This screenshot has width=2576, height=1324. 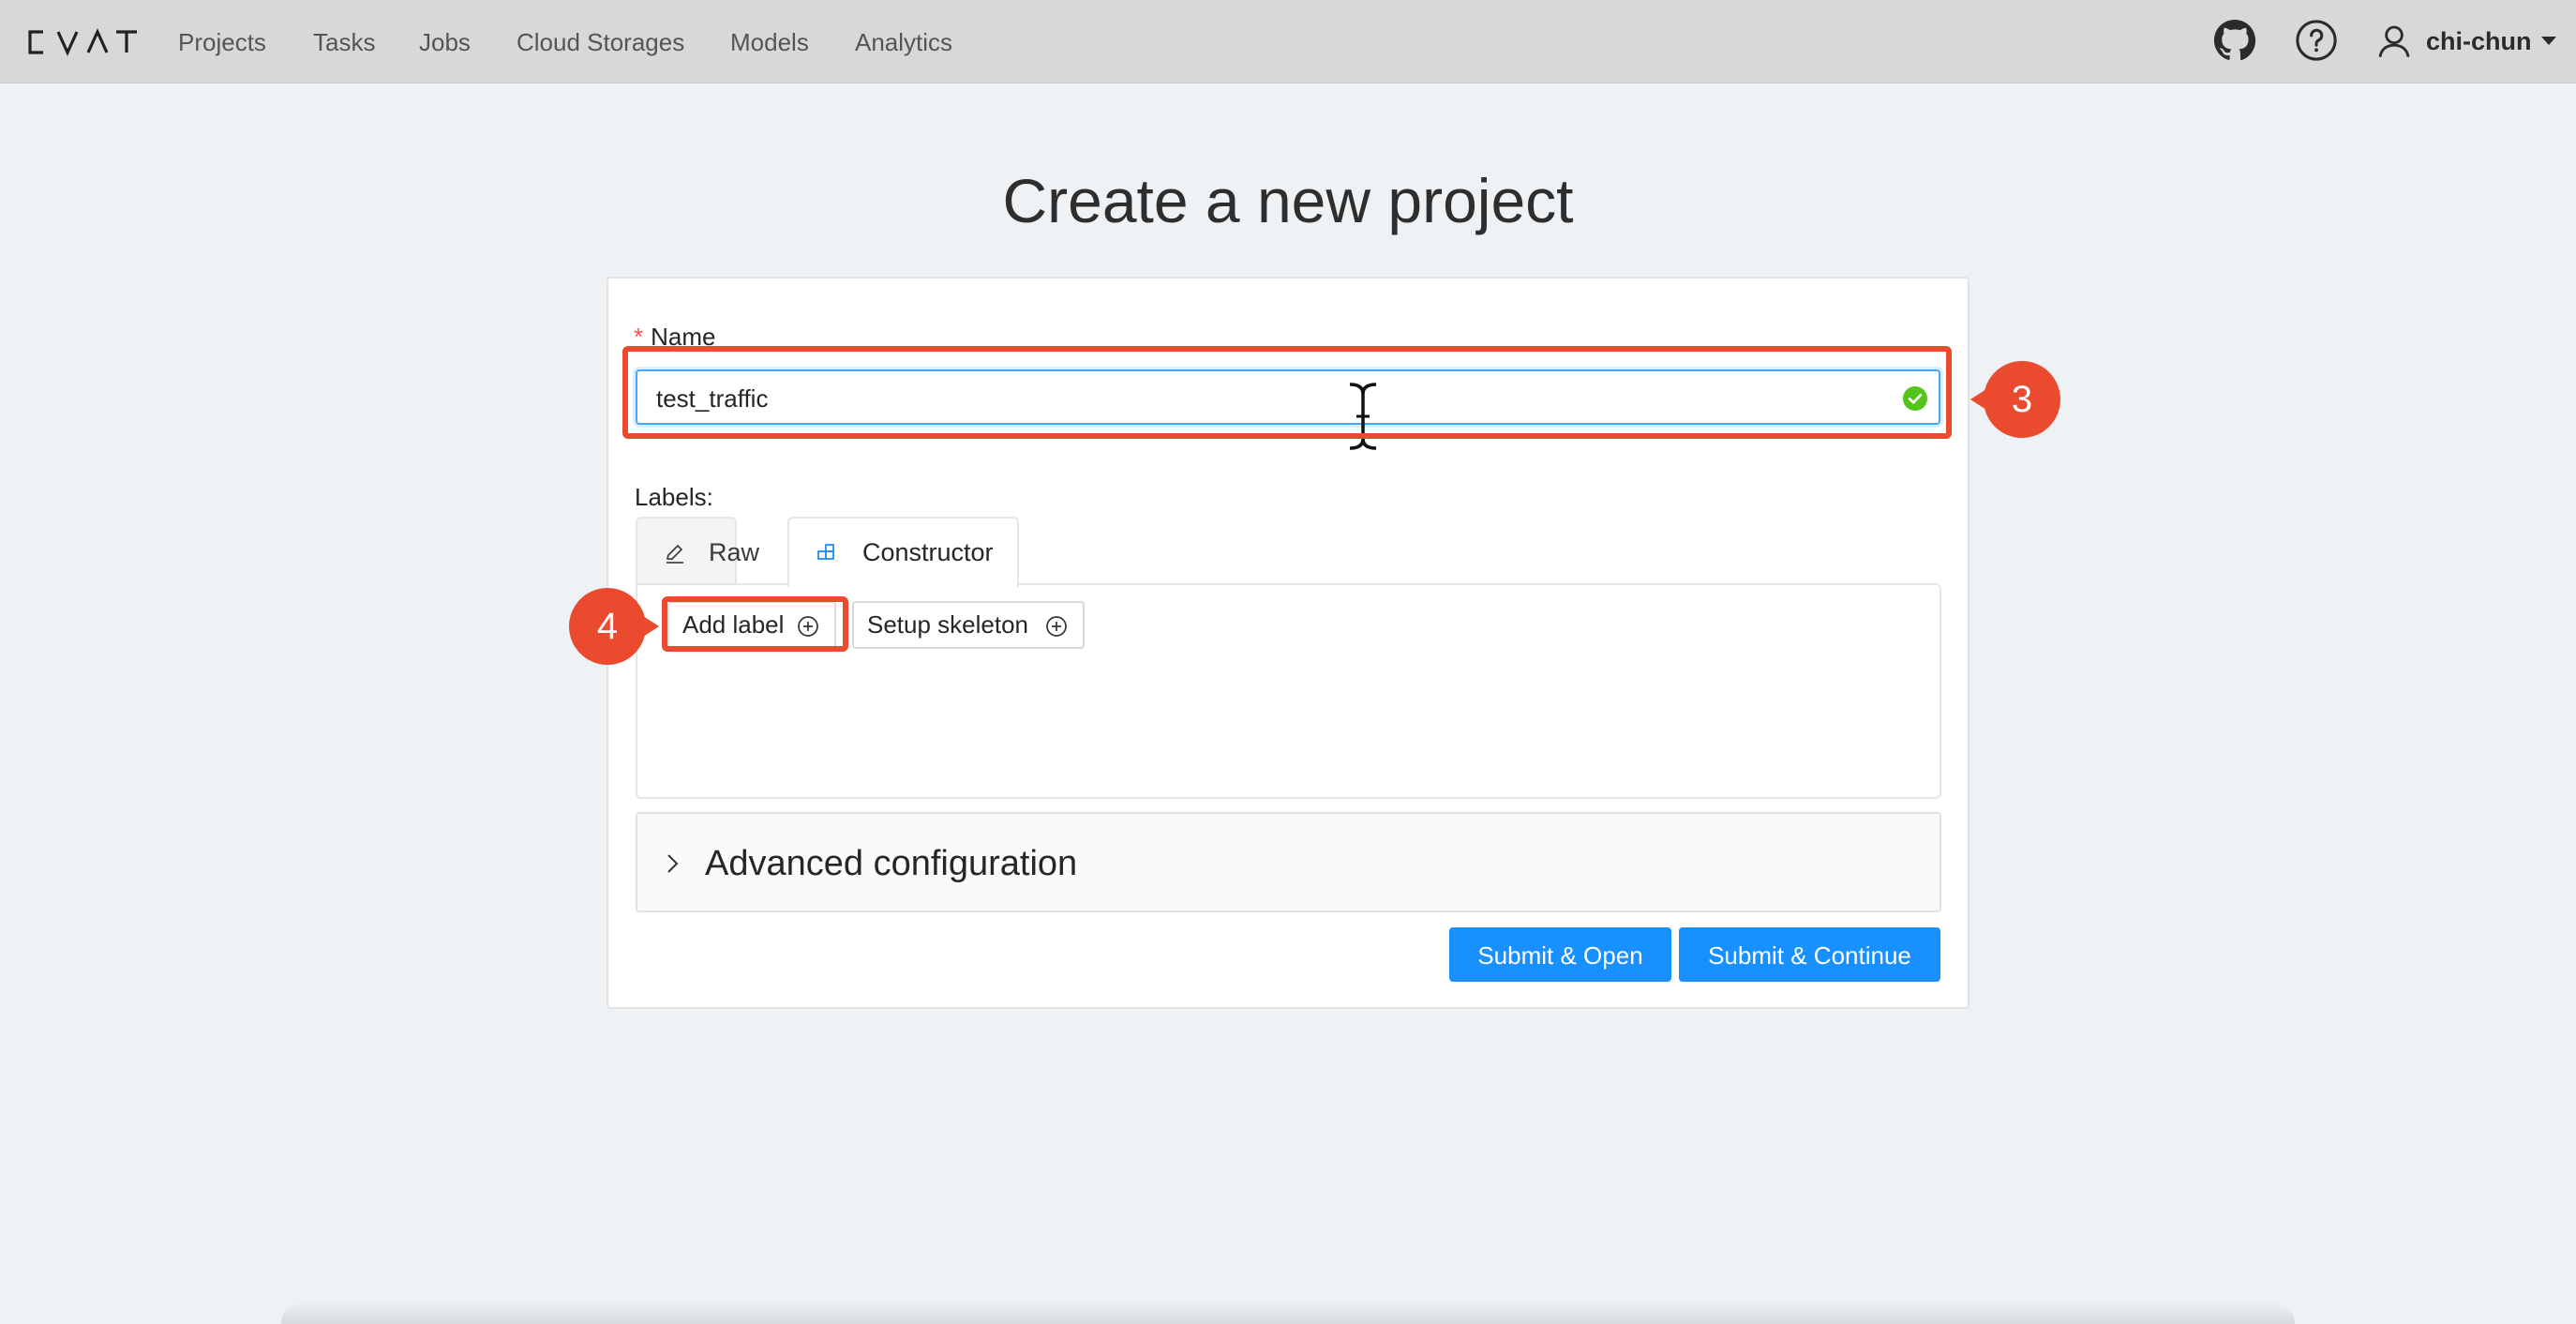 I want to click on user-name: chi-chun, so click(x=2479, y=41).